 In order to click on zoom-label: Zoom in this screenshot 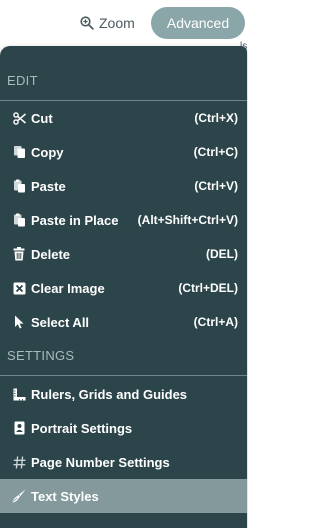, I will do `click(117, 23)`.